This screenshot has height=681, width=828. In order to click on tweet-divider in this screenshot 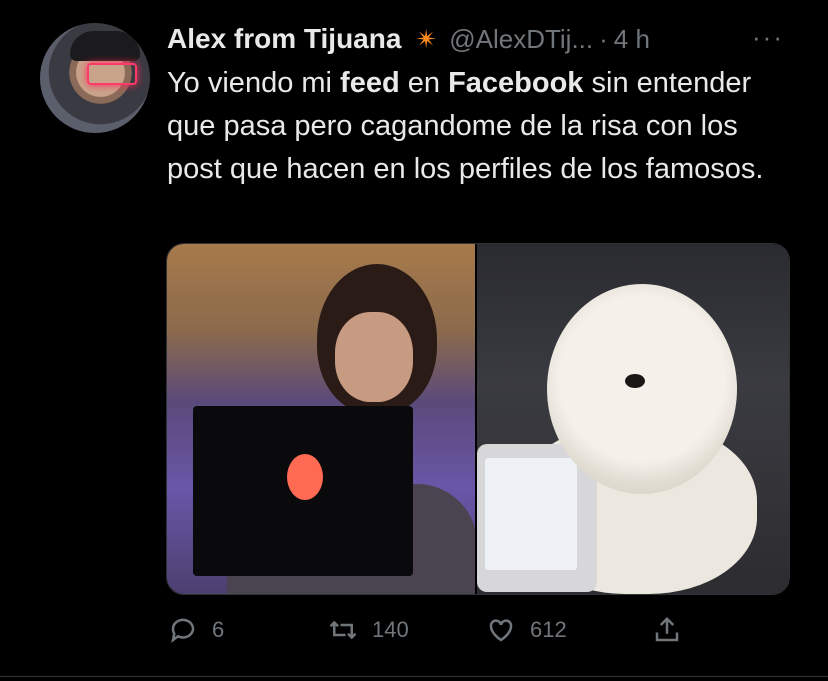, I will do `click(414, 676)`.